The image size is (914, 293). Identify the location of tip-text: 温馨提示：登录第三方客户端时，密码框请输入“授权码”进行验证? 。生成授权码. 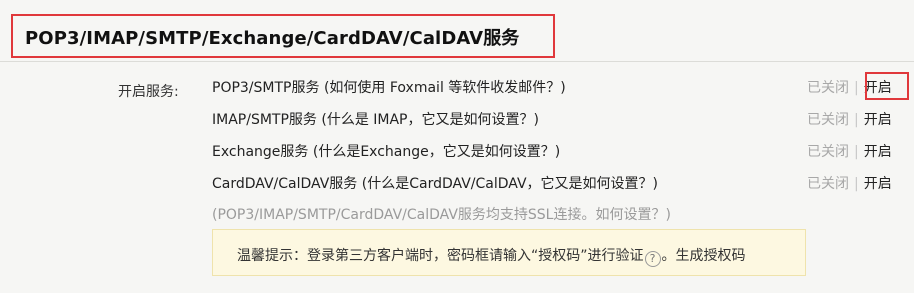
(491, 256).